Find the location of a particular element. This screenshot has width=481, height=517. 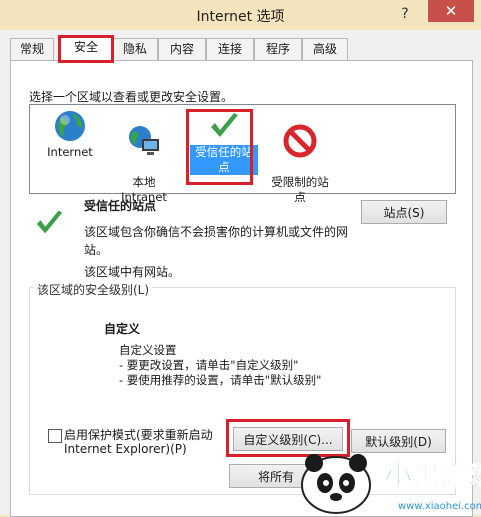

security-level-label: 该区域的安全级别(L) is located at coordinates (93, 289).